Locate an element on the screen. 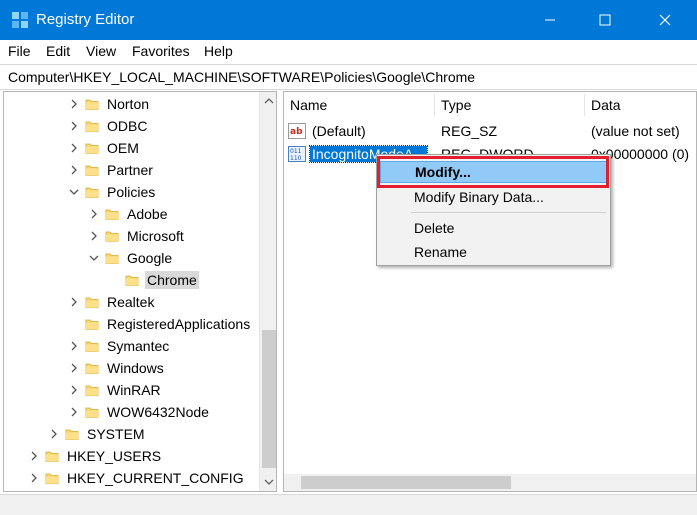 This screenshot has width=697, height=515. registry-icon is located at coordinates (20, 20).